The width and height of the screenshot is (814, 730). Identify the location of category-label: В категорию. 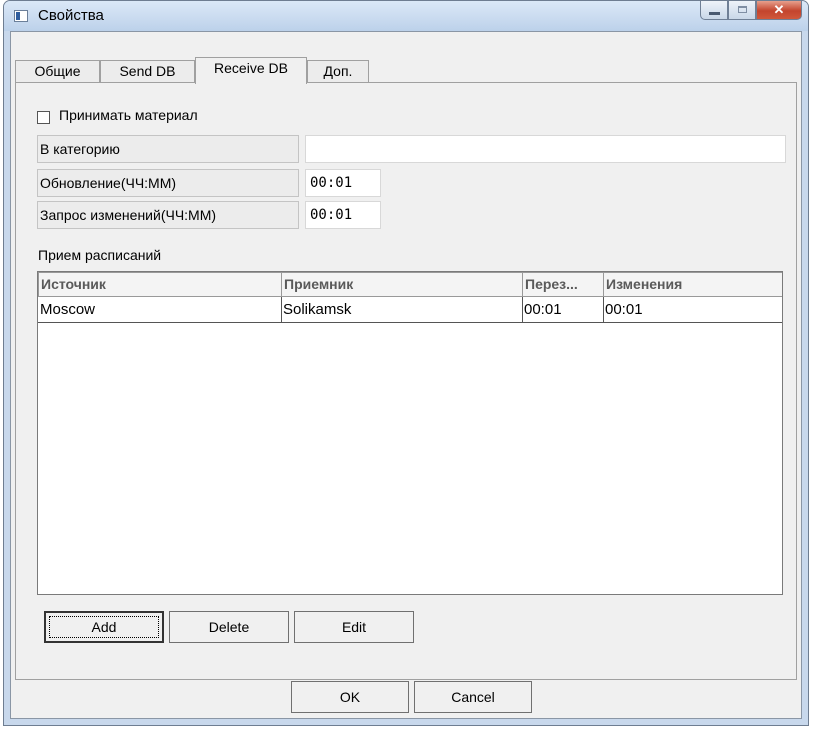
(168, 149).